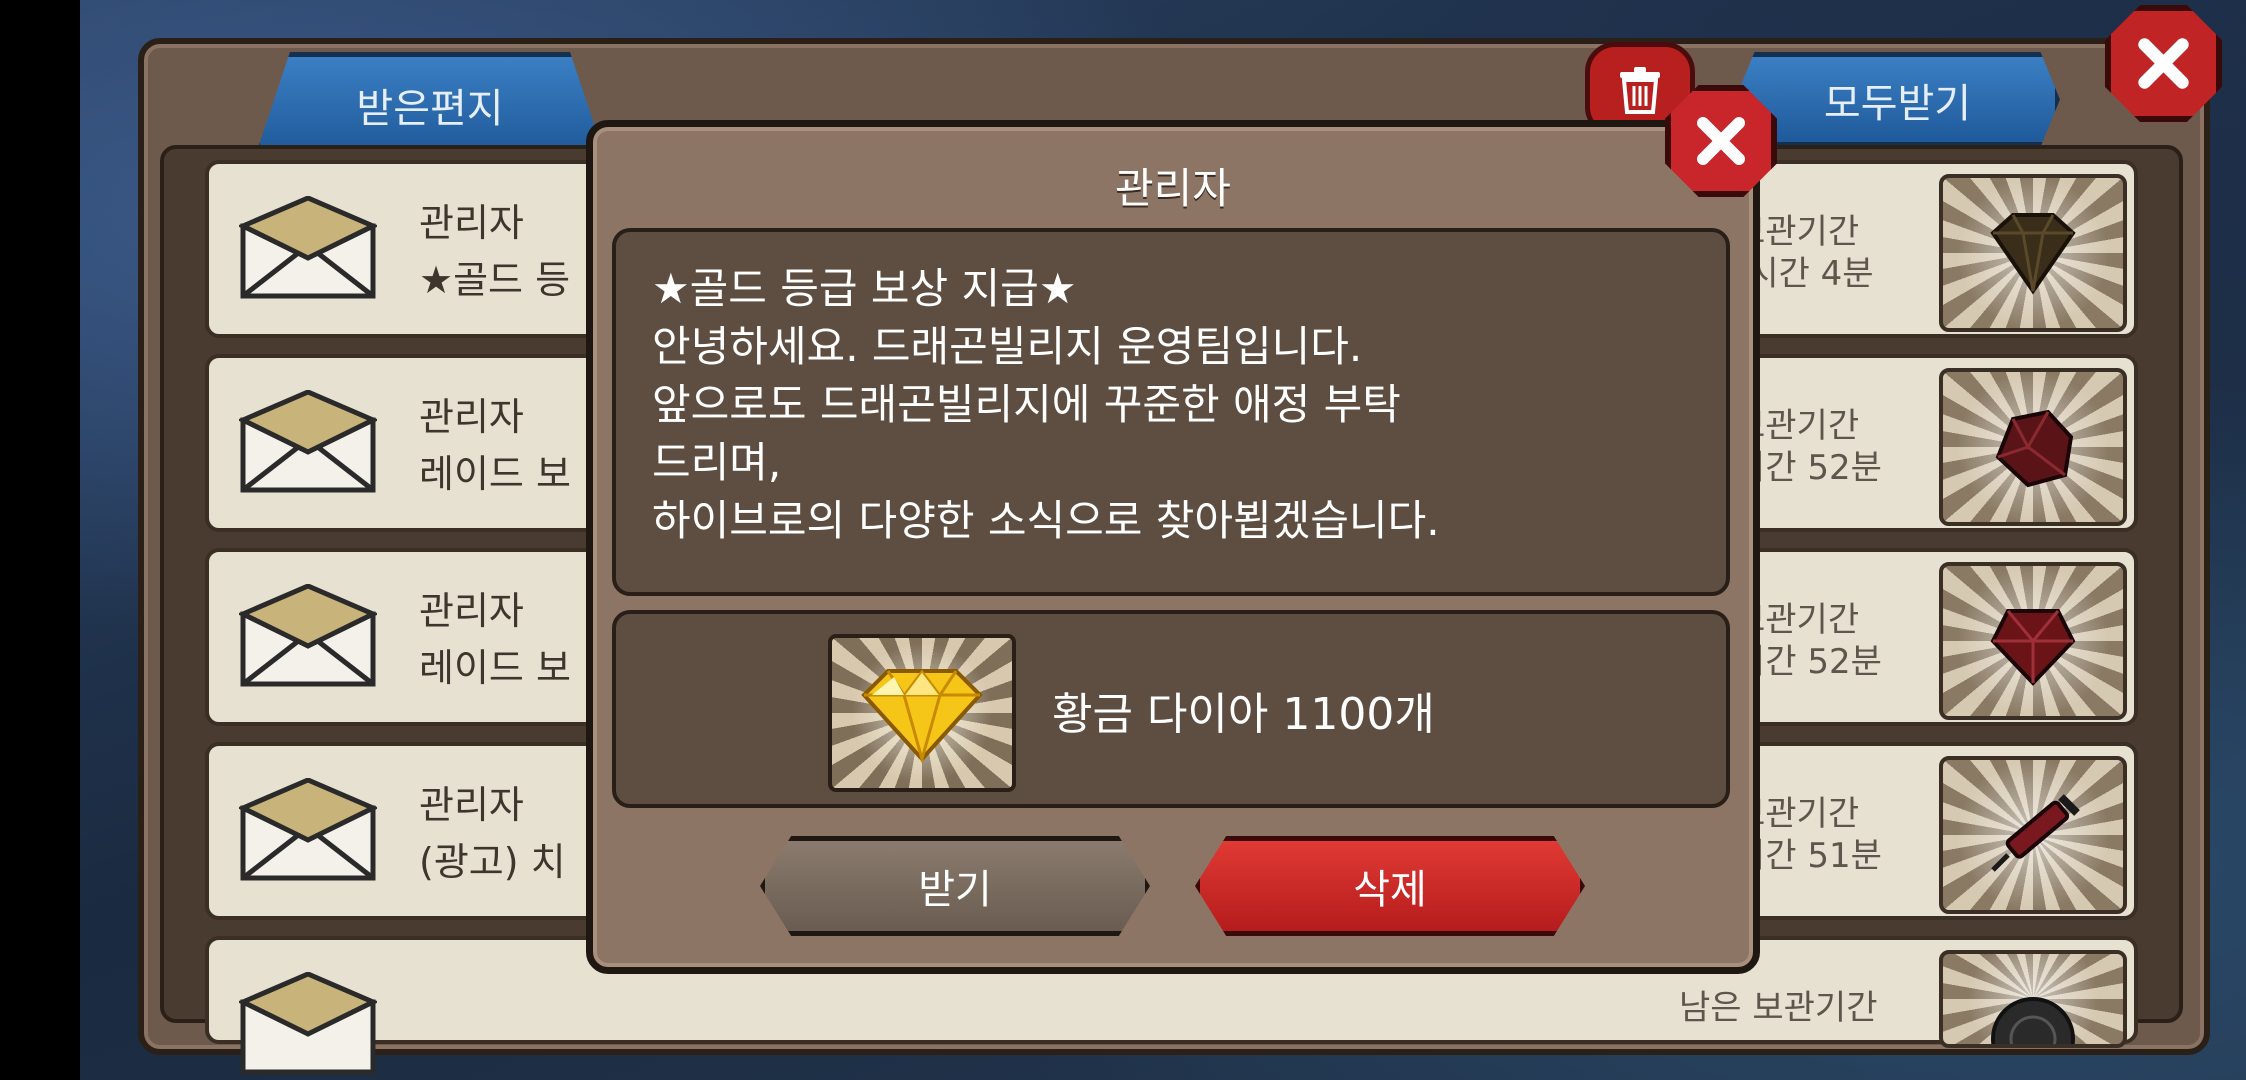 Image resolution: width=2246 pixels, height=1080 pixels. What do you see at coordinates (1173, 188) in the screenshot?
I see `dialog-title: 관리자` at bounding box center [1173, 188].